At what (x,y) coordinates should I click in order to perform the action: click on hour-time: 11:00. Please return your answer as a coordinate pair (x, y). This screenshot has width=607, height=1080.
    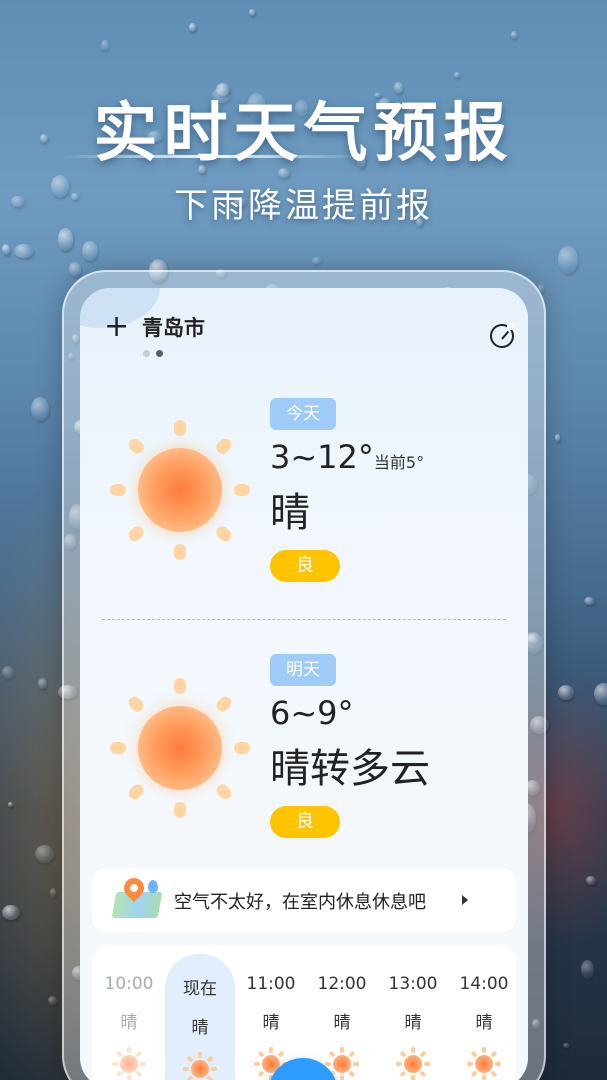
    Looking at the image, I should click on (271, 984).